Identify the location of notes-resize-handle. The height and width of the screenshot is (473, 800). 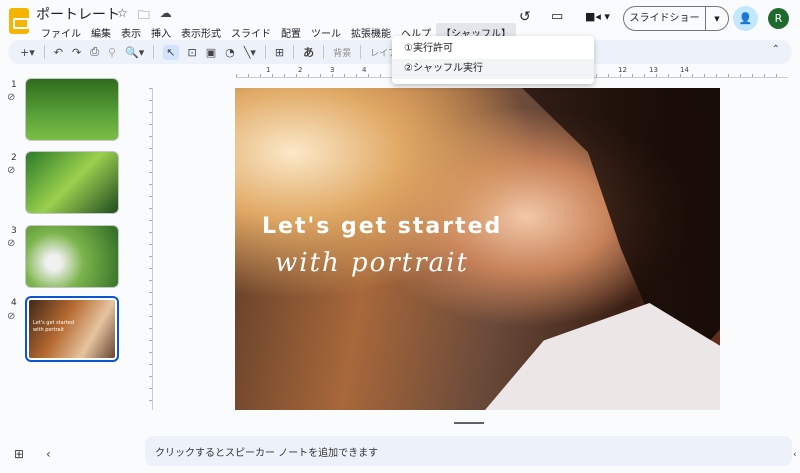
(469, 423).